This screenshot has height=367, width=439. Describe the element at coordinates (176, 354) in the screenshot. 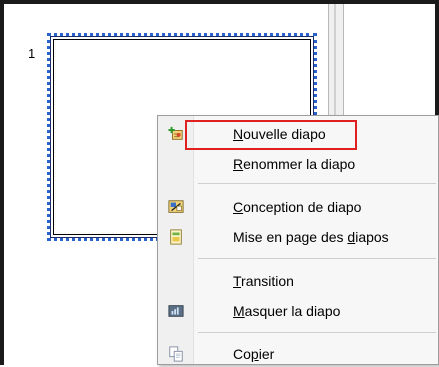

I see `copy-icon` at that location.